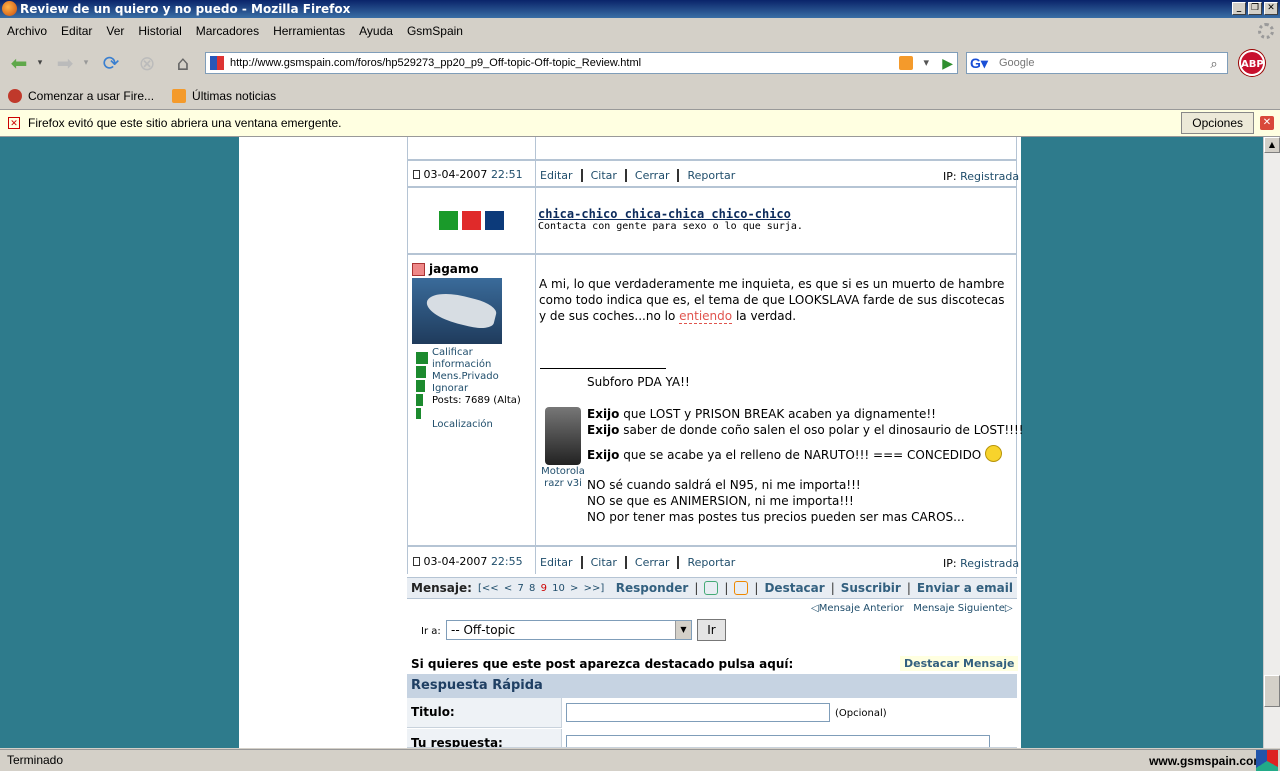  I want to click on scroll-thumb, so click(1272, 691).